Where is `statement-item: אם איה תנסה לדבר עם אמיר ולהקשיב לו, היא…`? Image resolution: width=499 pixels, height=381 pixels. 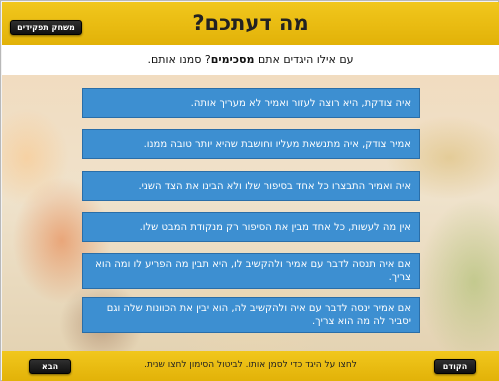 statement-item: אם איה תנסה לדבר עם אמיר ולהקשיב לו, היא… is located at coordinates (251, 271).